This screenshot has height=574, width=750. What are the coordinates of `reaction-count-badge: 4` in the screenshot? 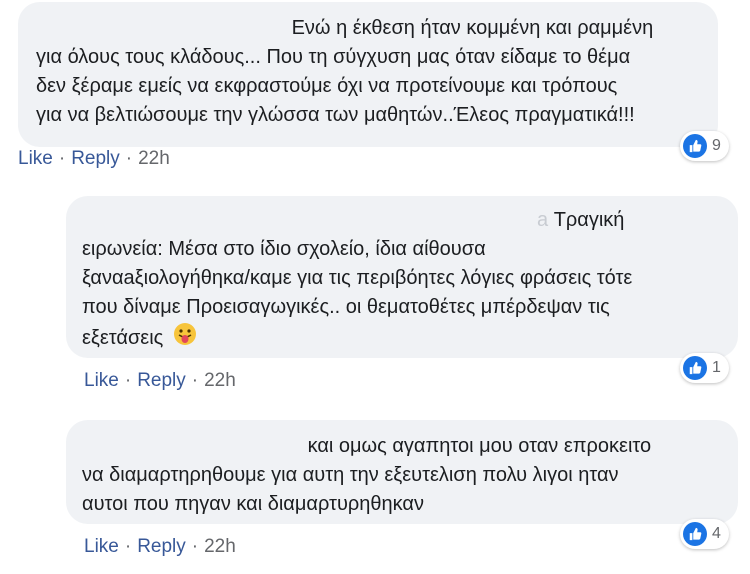 It's located at (704, 534).